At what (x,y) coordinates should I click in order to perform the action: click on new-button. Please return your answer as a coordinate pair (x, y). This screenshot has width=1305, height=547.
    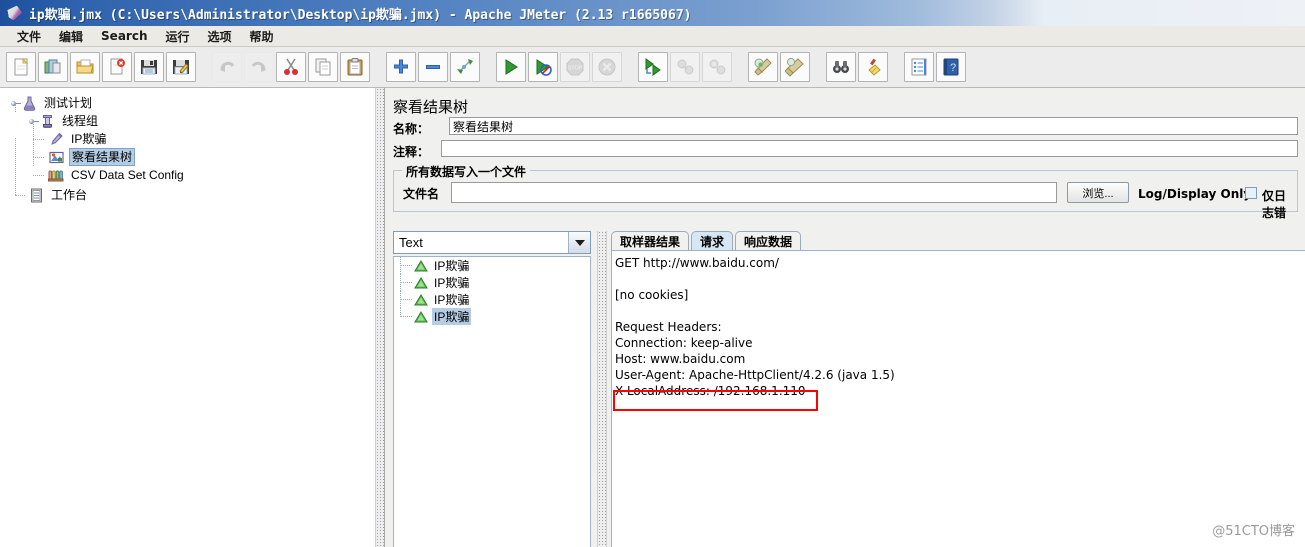
    Looking at the image, I should click on (21, 67).